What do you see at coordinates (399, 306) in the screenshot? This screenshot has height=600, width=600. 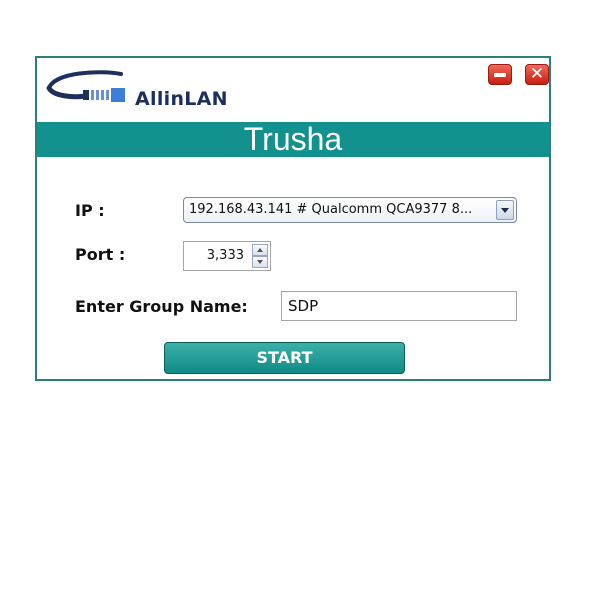 I see `group-name-input` at bounding box center [399, 306].